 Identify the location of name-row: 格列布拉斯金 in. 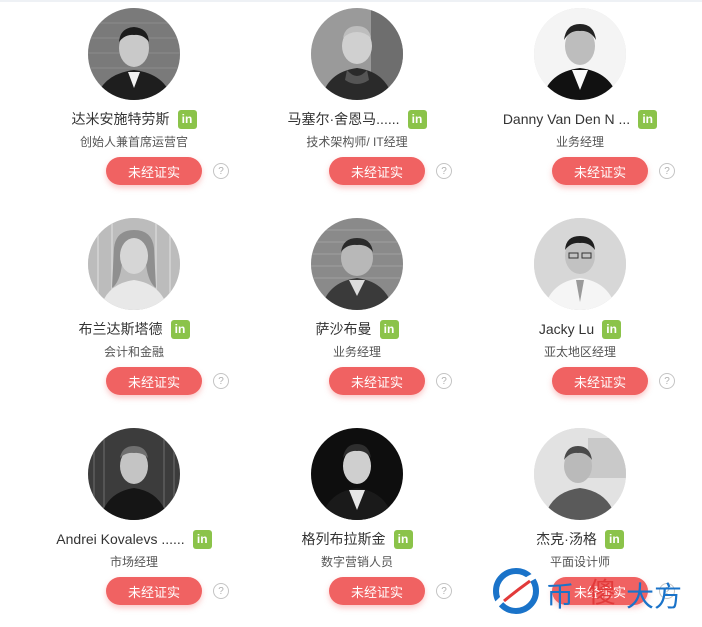
(357, 539).